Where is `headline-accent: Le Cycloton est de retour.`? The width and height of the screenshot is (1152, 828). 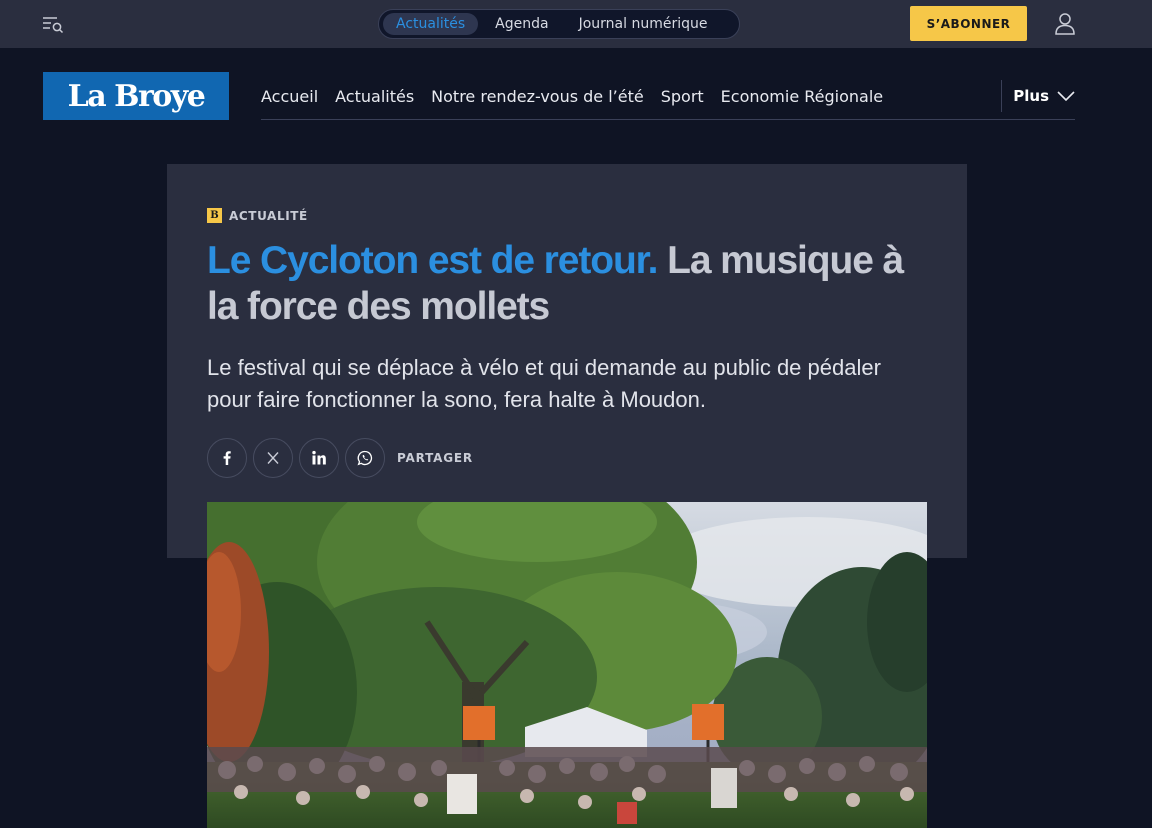
headline-accent: Le Cycloton est de retour. is located at coordinates (432, 260).